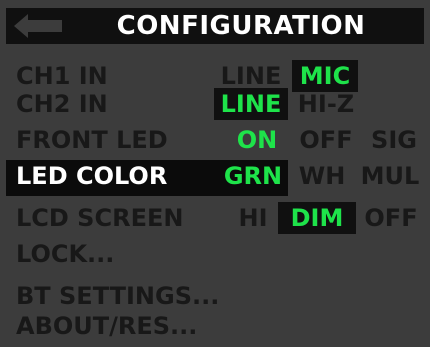  What do you see at coordinates (215, 218) in the screenshot?
I see `menu-item-lcd-screen: LCD SCREEN HI DIM OFF` at bounding box center [215, 218].